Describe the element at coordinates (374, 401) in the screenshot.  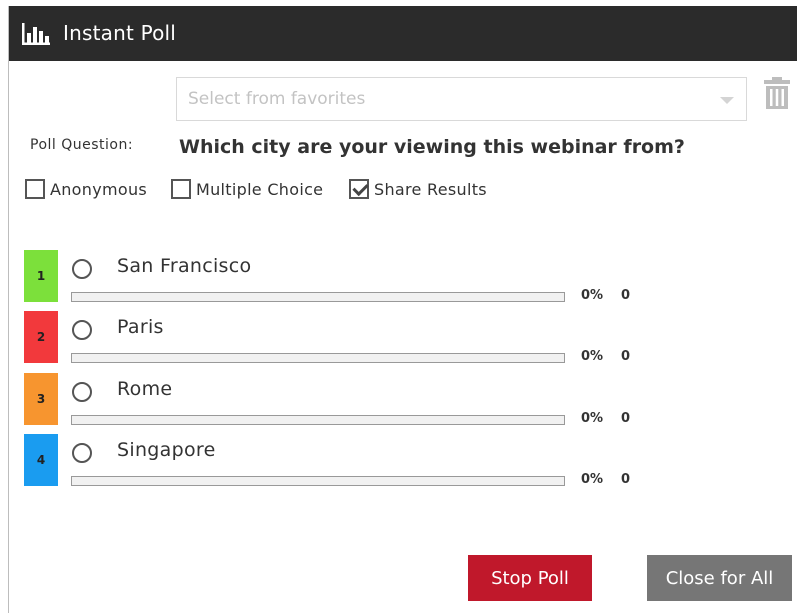
I see `answer-row: 3 Rome 0% 0` at that location.